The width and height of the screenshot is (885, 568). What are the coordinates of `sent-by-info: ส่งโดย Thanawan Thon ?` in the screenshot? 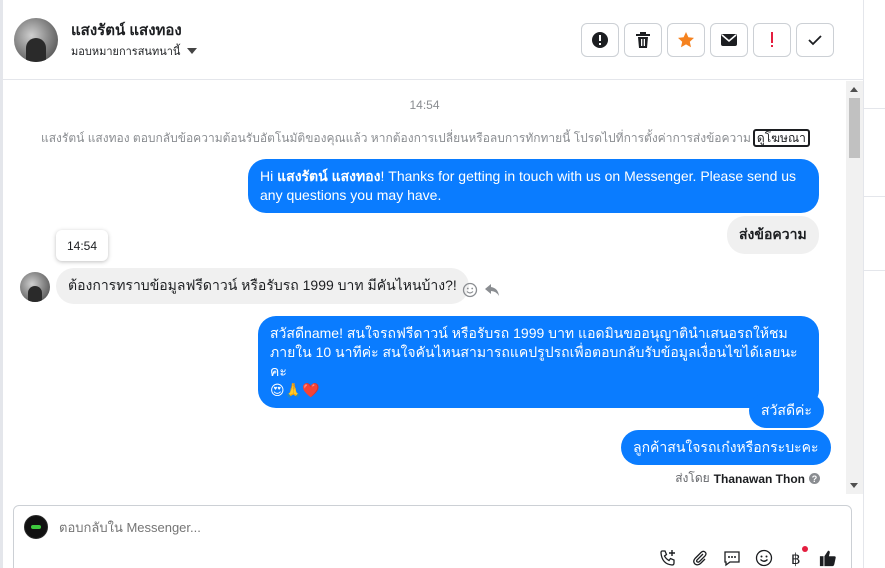 It's located at (747, 478).